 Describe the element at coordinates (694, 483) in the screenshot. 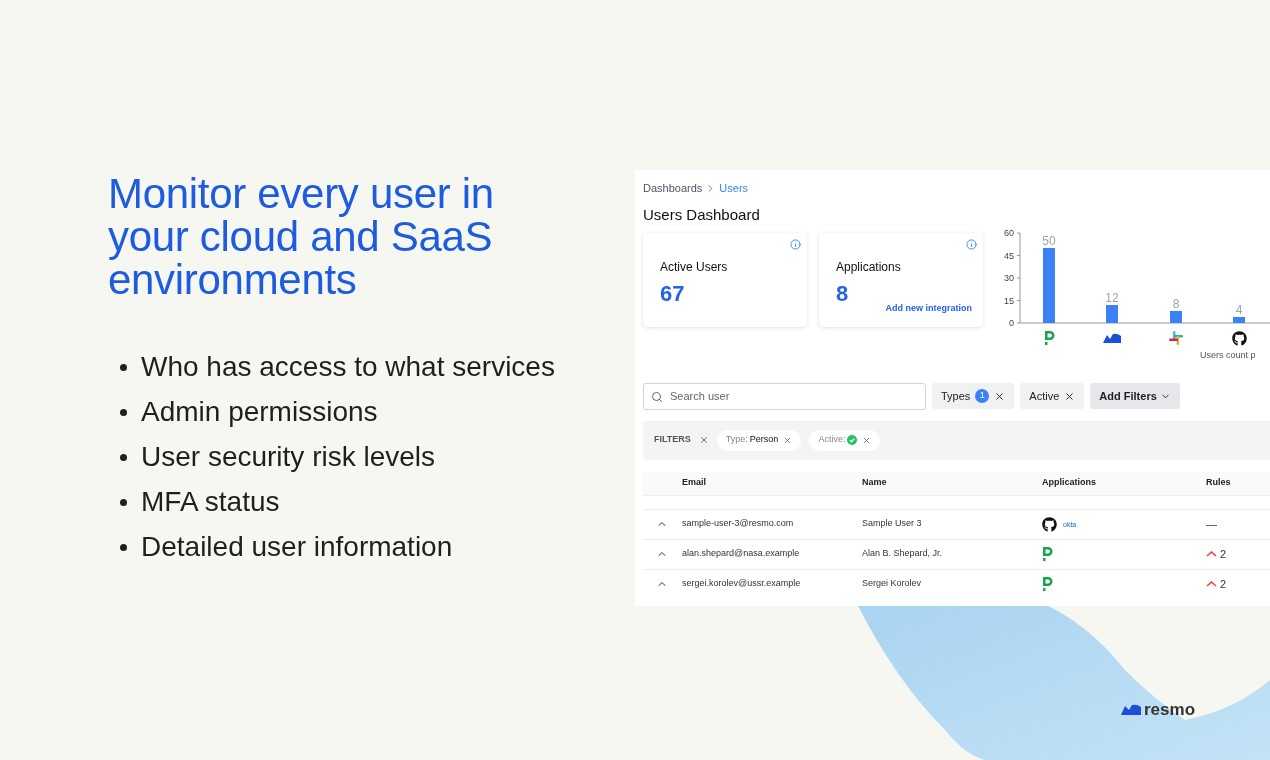

I see `column-header: Email` at that location.